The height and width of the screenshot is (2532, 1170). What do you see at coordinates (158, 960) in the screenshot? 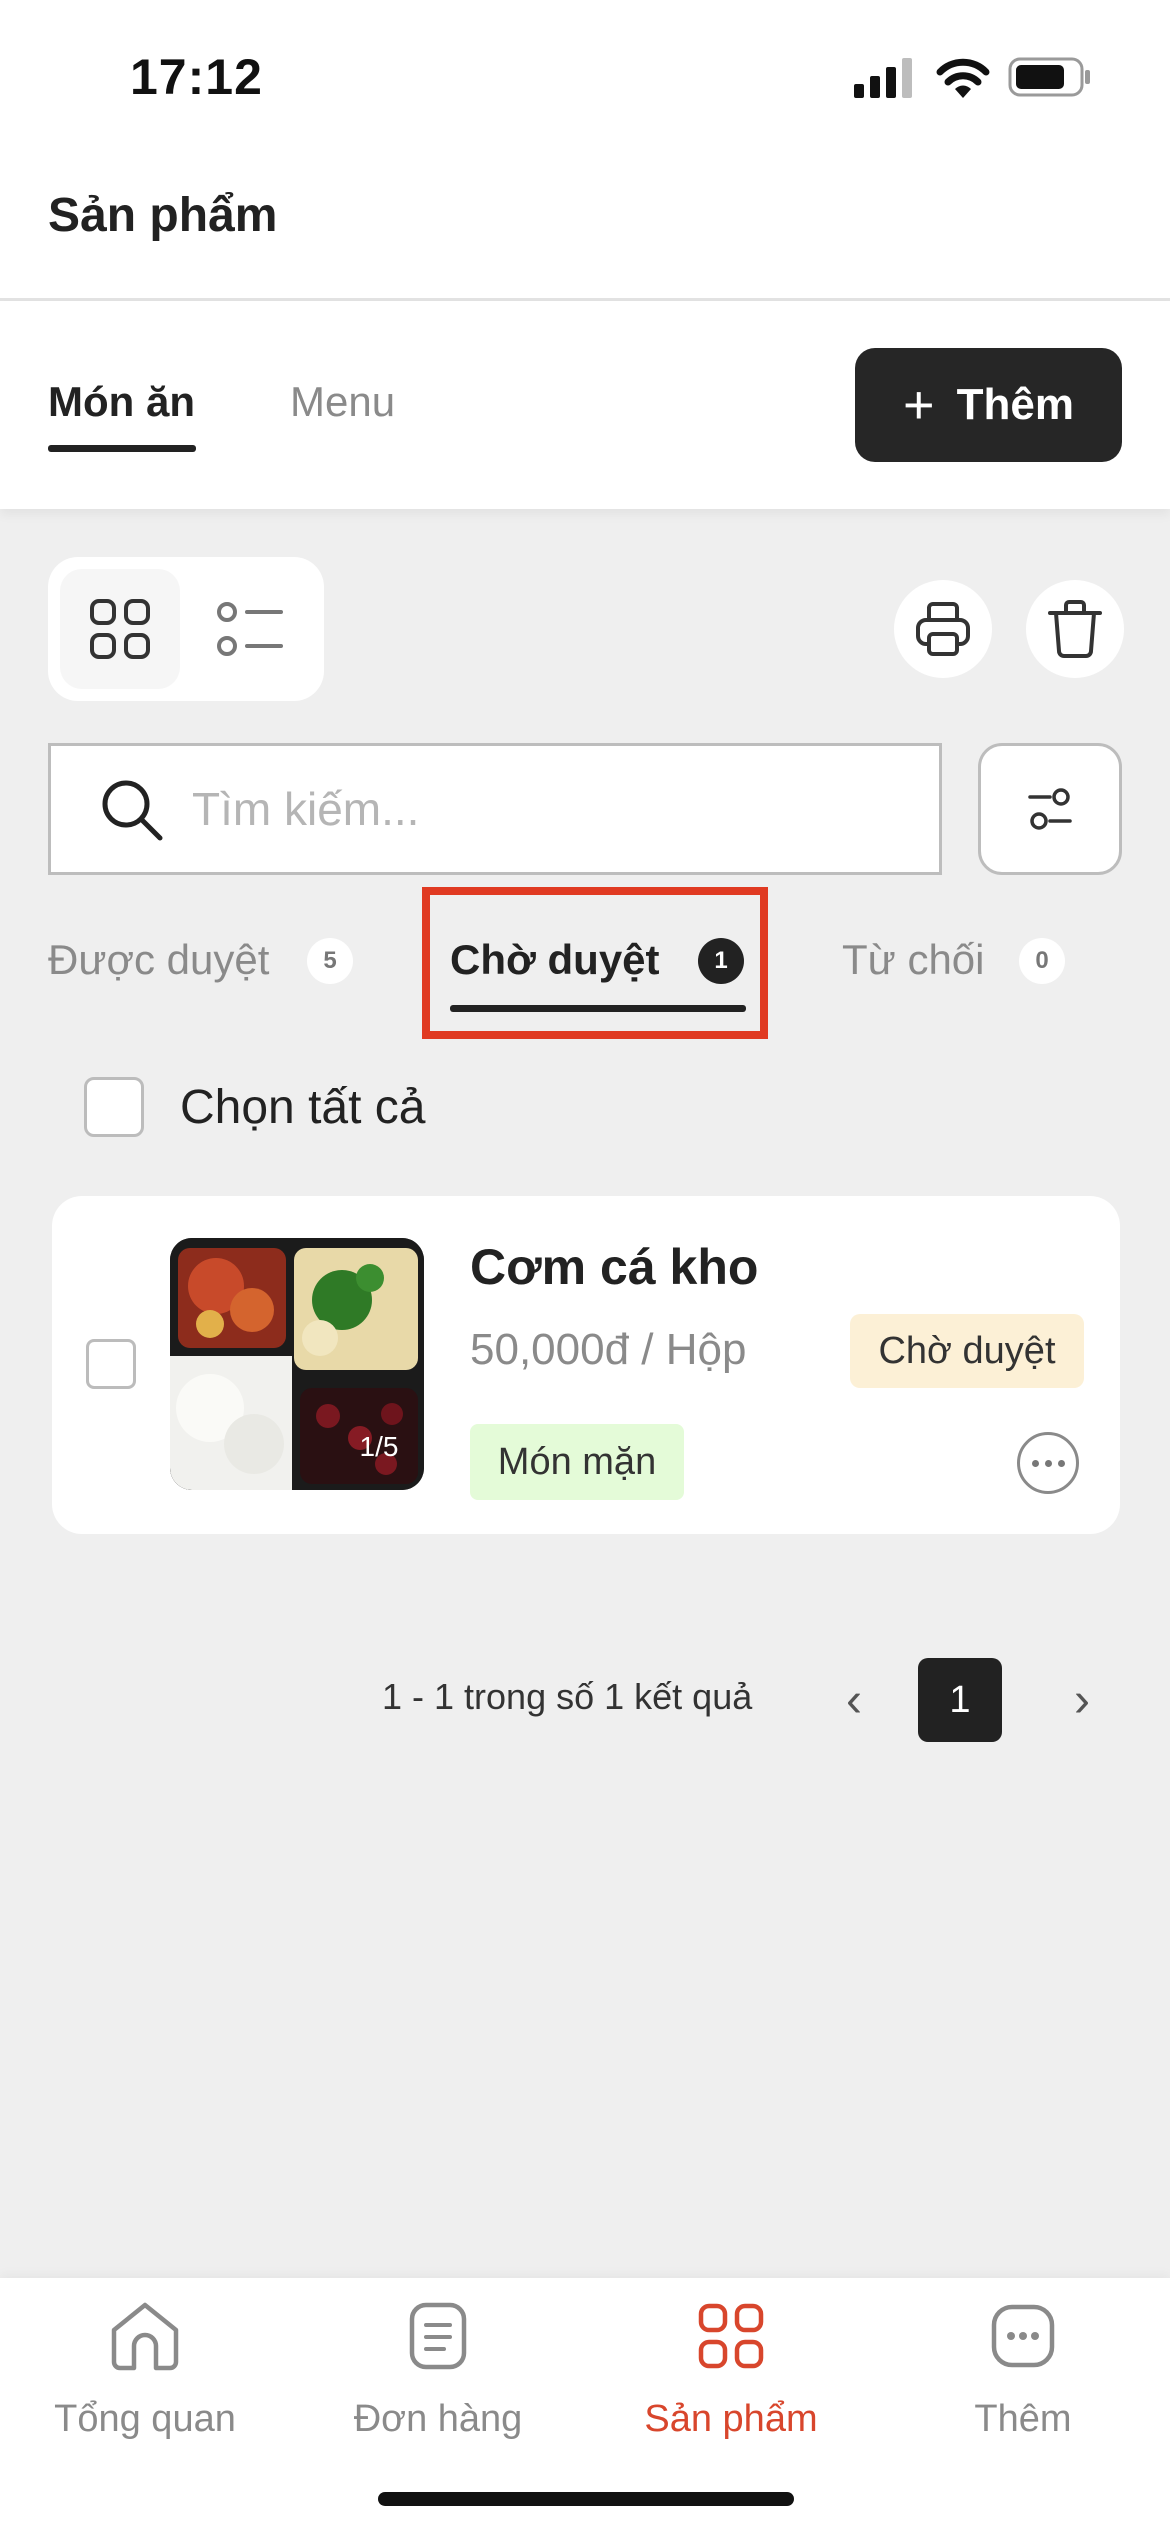
I see `status-tab-approved: Được duyệt` at bounding box center [158, 960].